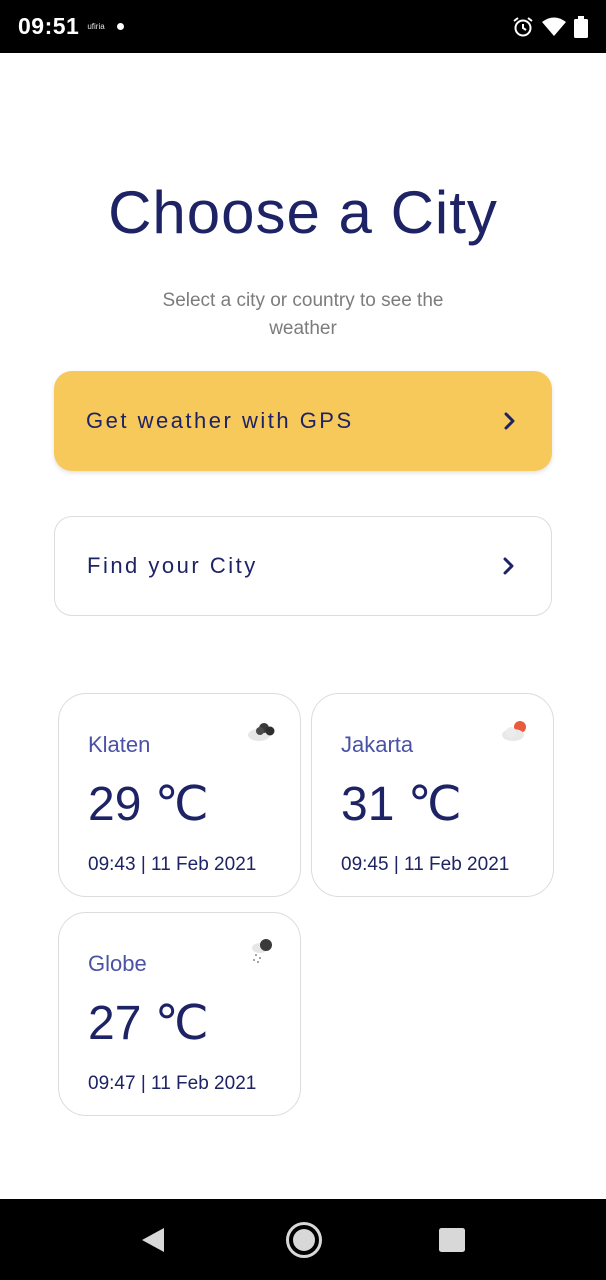  I want to click on status-bar: 09:51 ufiria, so click(303, 26).